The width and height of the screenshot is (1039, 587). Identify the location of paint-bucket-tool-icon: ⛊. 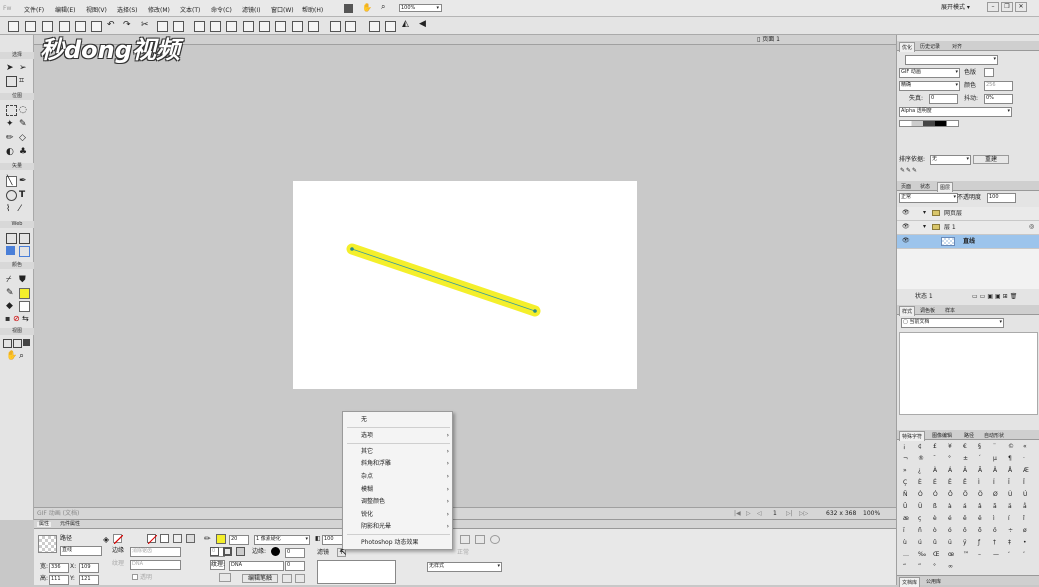
(23, 280).